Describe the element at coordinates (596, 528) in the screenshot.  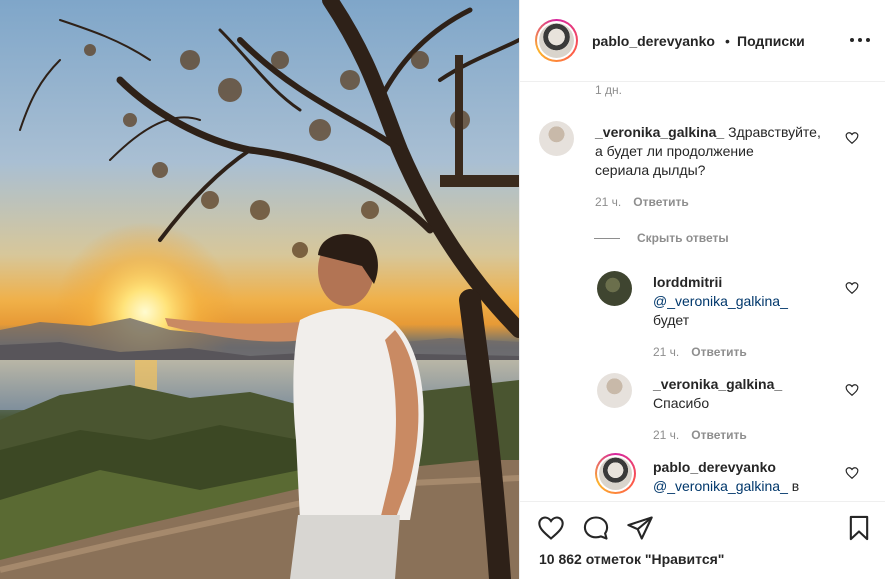
I see `comment-bubble-icon` at that location.